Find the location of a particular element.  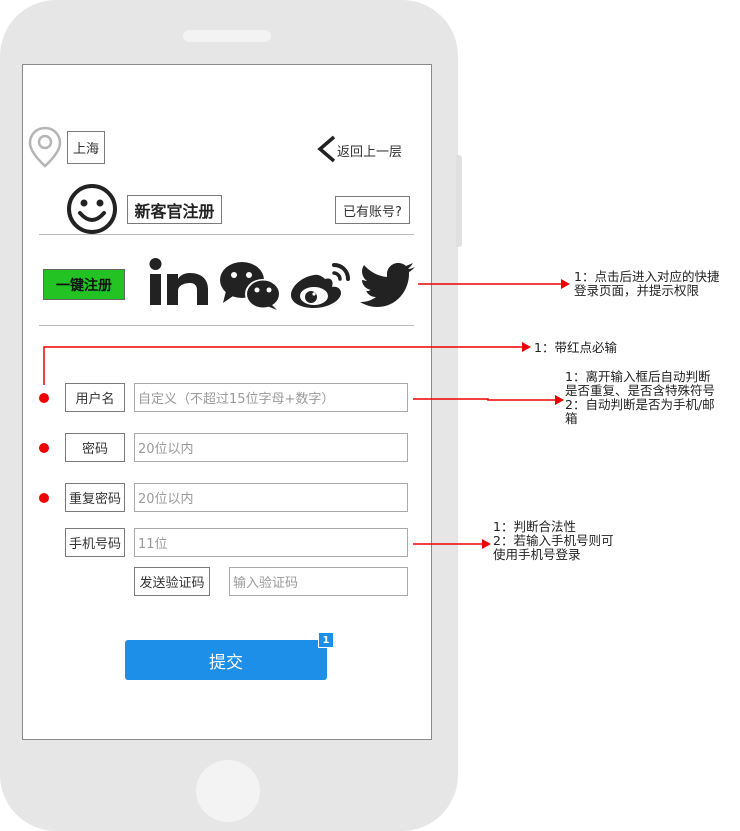

annotation-phone: 1：判断合法性 2：若输入手机号则可 使用手机号登录 is located at coordinates (553, 540).